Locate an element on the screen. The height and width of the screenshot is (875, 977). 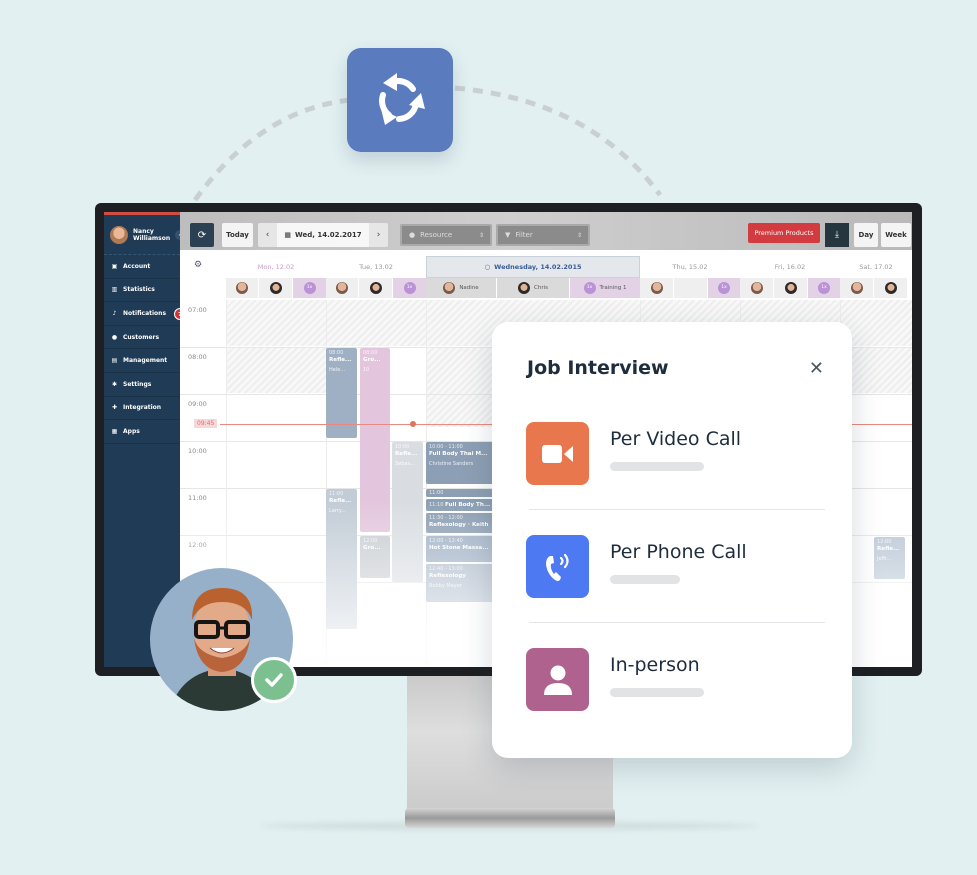
option-label: Per Video Call is located at coordinates (676, 439).